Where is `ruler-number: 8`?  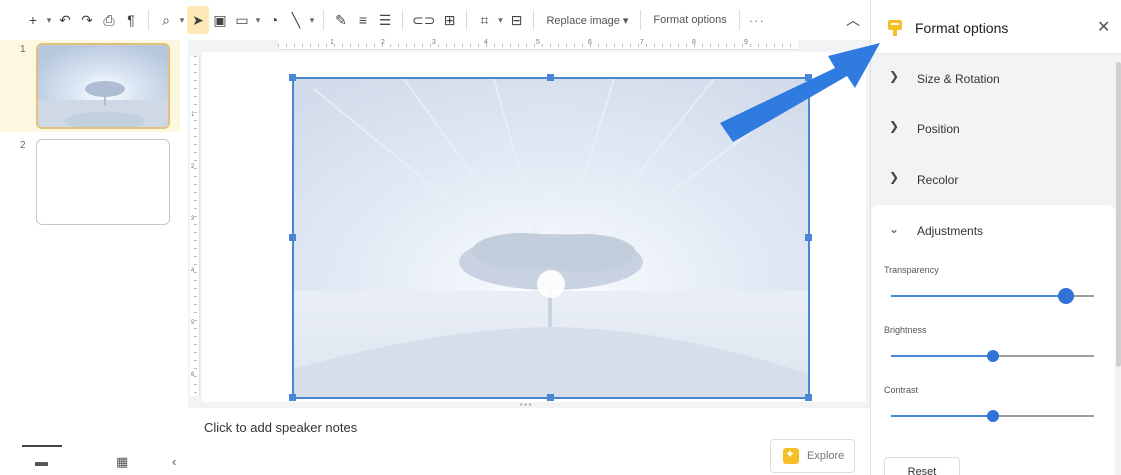
ruler-number: 8 is located at coordinates (694, 42).